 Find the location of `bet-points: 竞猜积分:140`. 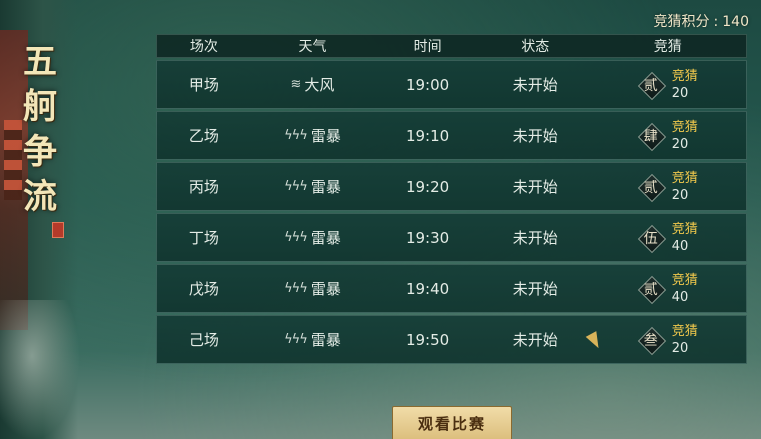

bet-points: 竞猜积分:140 is located at coordinates (701, 21).